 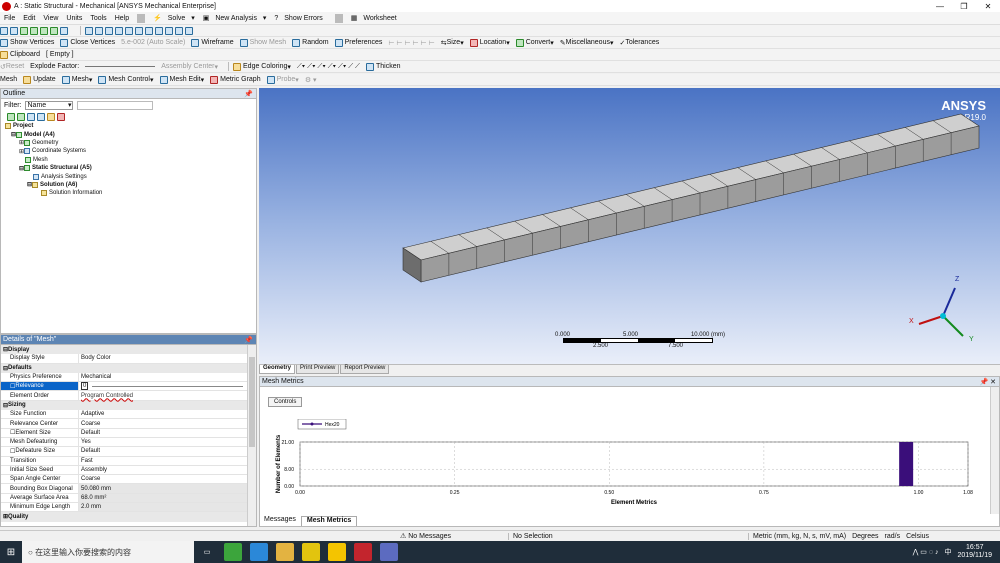 I want to click on status-rads: rad/s, so click(x=893, y=536).